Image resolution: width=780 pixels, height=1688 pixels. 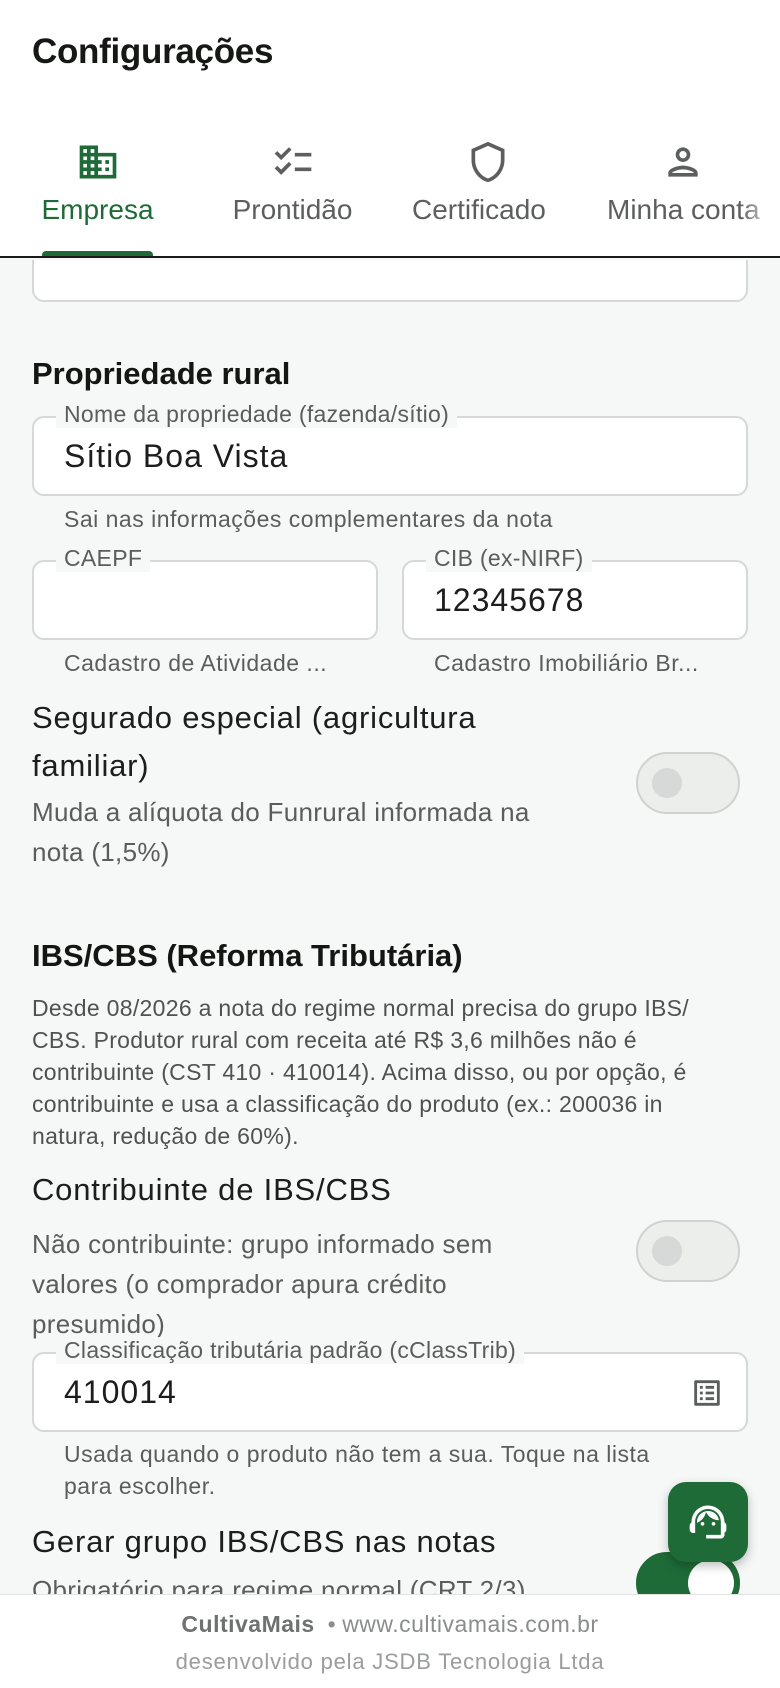 I want to click on list-icon, so click(x=707, y=1393).